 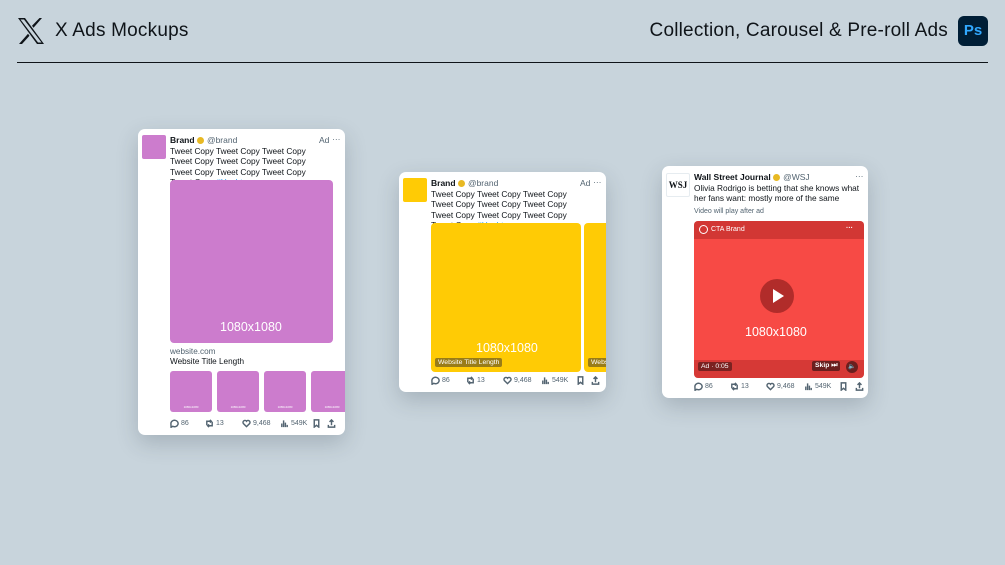 I want to click on slide-title-label: Webs, so click(x=597, y=362).